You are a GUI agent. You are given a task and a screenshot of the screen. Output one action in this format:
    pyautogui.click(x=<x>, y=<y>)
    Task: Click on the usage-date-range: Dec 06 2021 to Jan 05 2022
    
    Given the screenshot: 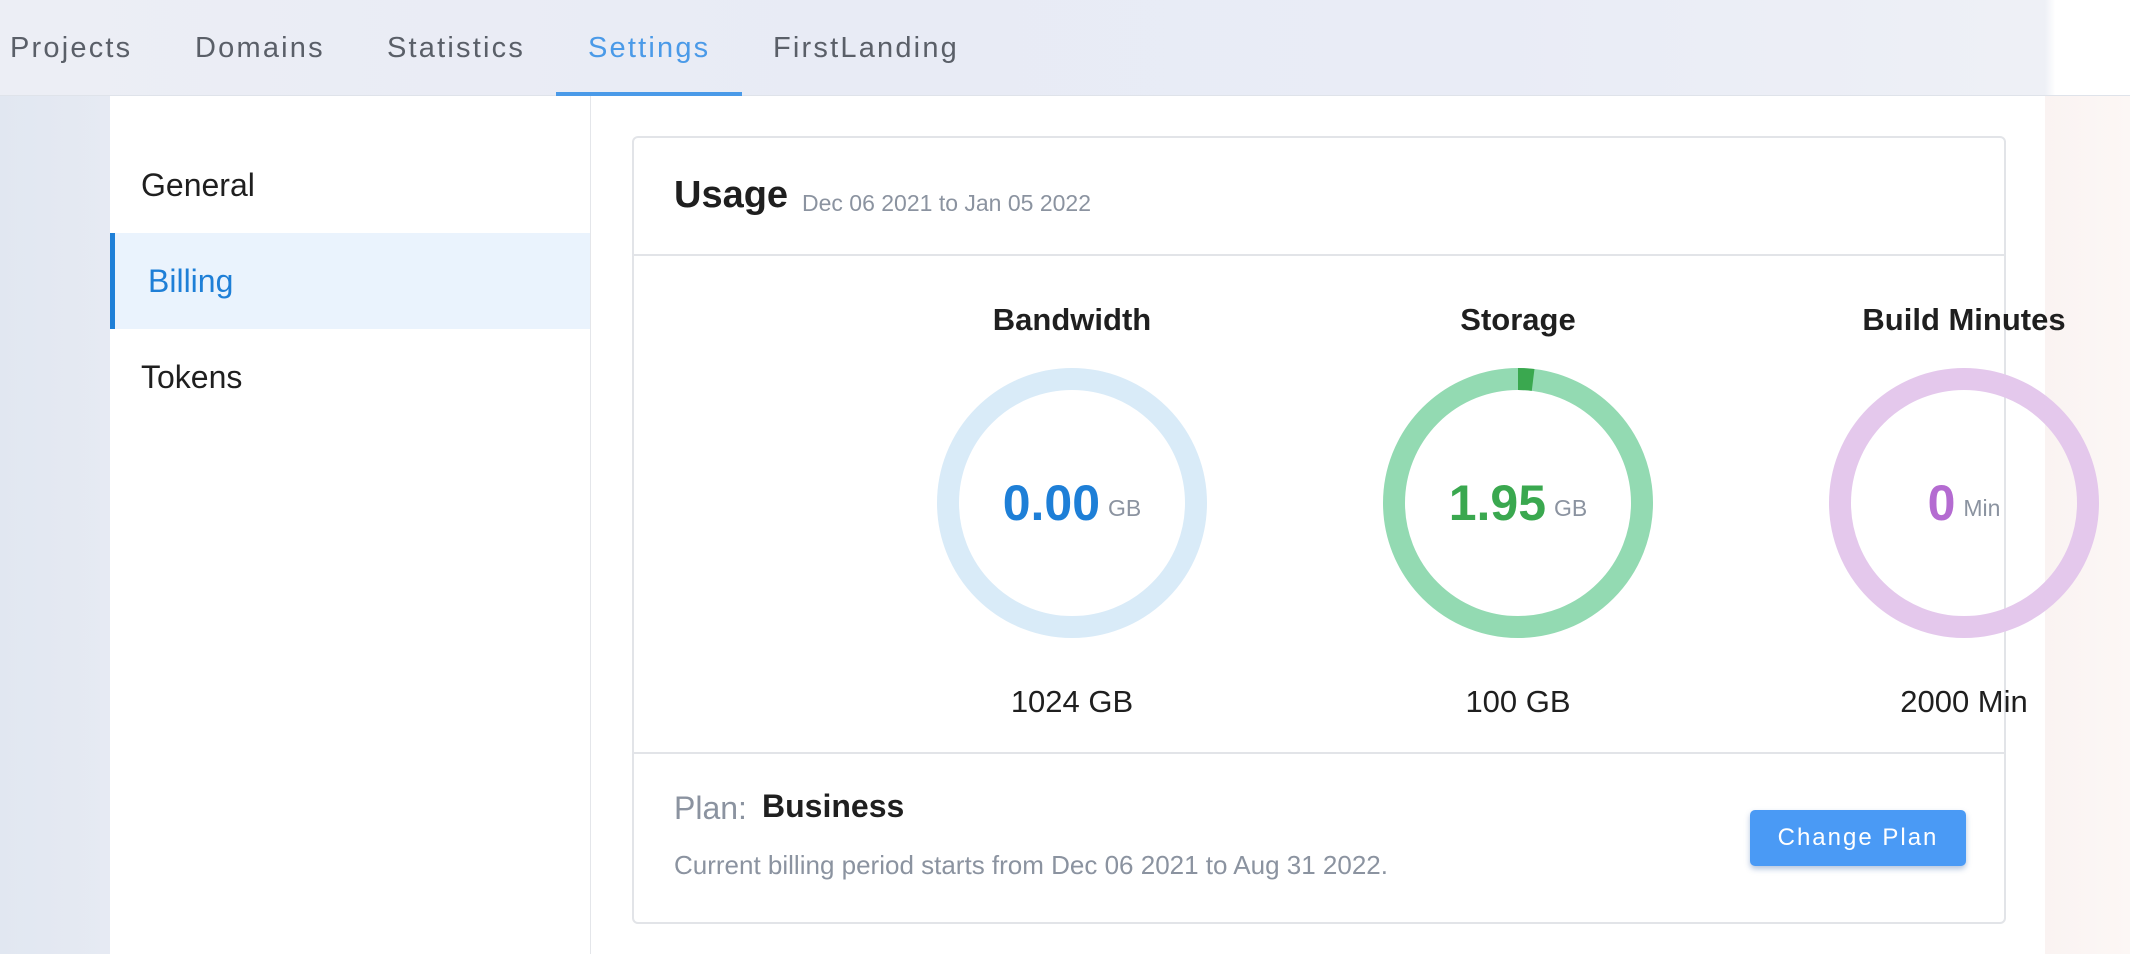 What is the action you would take?
    pyautogui.click(x=947, y=203)
    